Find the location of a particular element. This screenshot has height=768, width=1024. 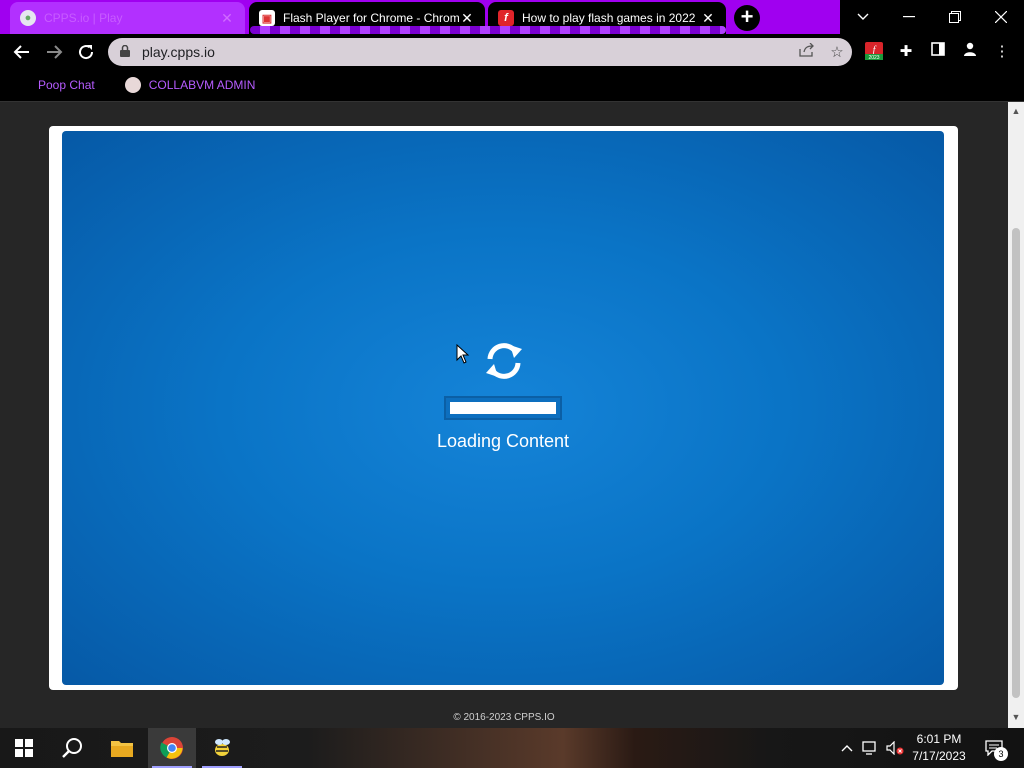

tab-title: How to play flash games in 2022 is located at coordinates (609, 18).